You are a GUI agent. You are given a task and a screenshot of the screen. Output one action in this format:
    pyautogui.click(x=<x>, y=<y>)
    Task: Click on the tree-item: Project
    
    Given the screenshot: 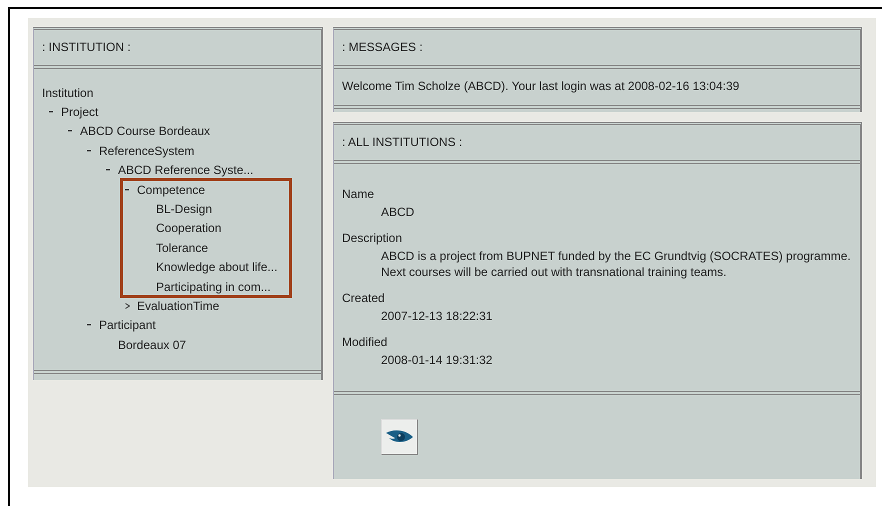 What is the action you would take?
    pyautogui.click(x=79, y=112)
    